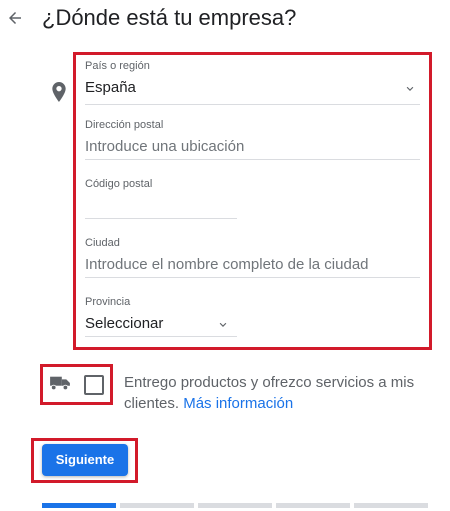 Image resolution: width=450 pixels, height=511 pixels. What do you see at coordinates (94, 385) in the screenshot?
I see `delivery-checkbox` at bounding box center [94, 385].